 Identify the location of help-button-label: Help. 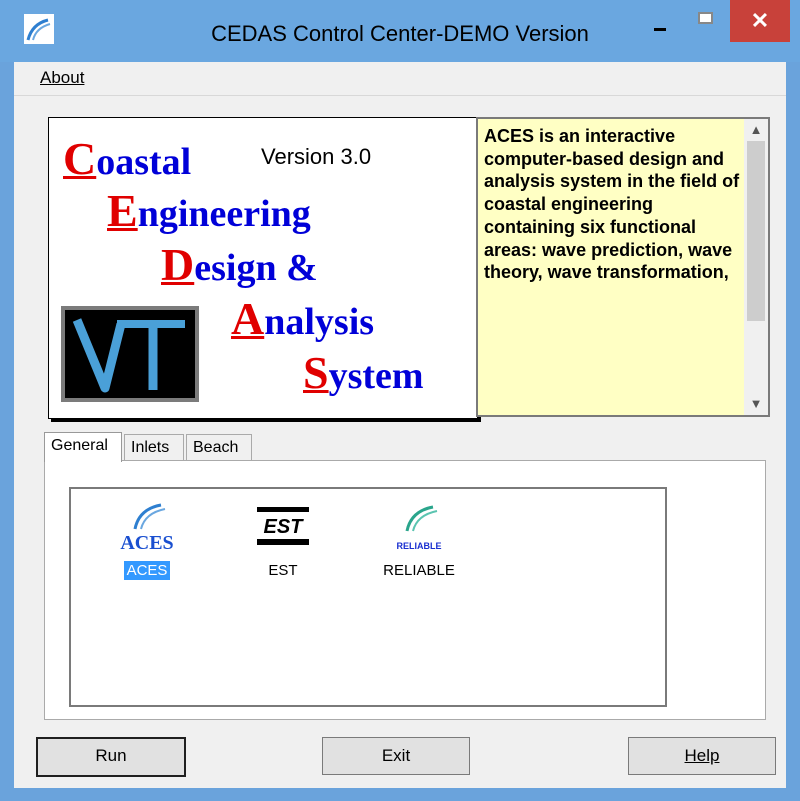
(702, 755).